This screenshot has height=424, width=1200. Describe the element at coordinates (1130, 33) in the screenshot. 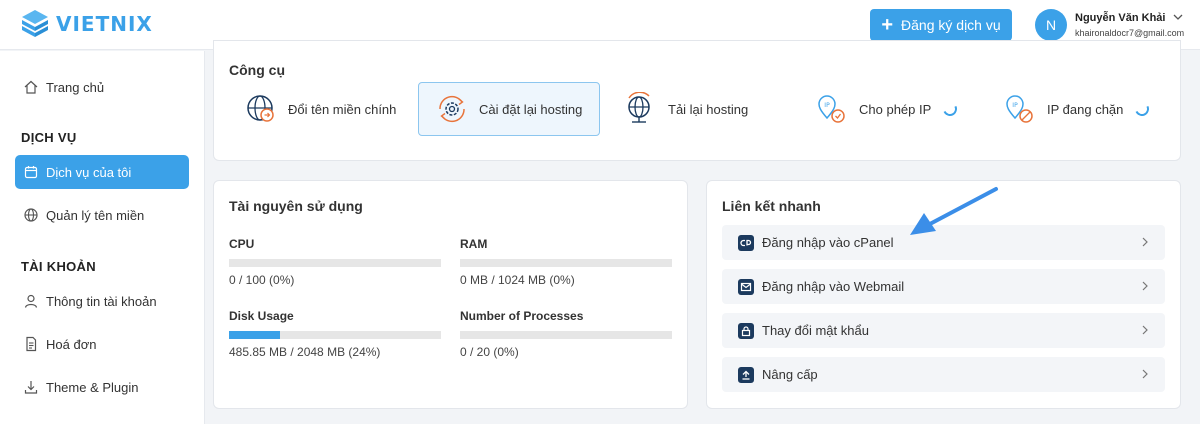

I see `user-email: khaironaldocr7@gmail.com` at that location.